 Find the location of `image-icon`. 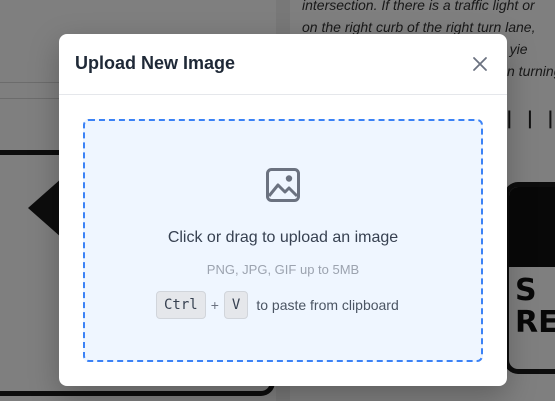

image-icon is located at coordinates (283, 185).